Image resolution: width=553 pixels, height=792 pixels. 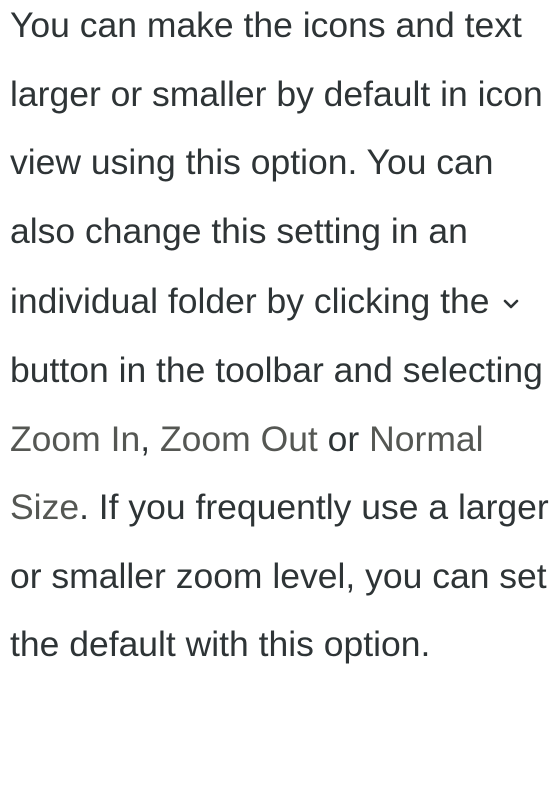 I want to click on paragraph-text: ,, so click(x=145, y=438).